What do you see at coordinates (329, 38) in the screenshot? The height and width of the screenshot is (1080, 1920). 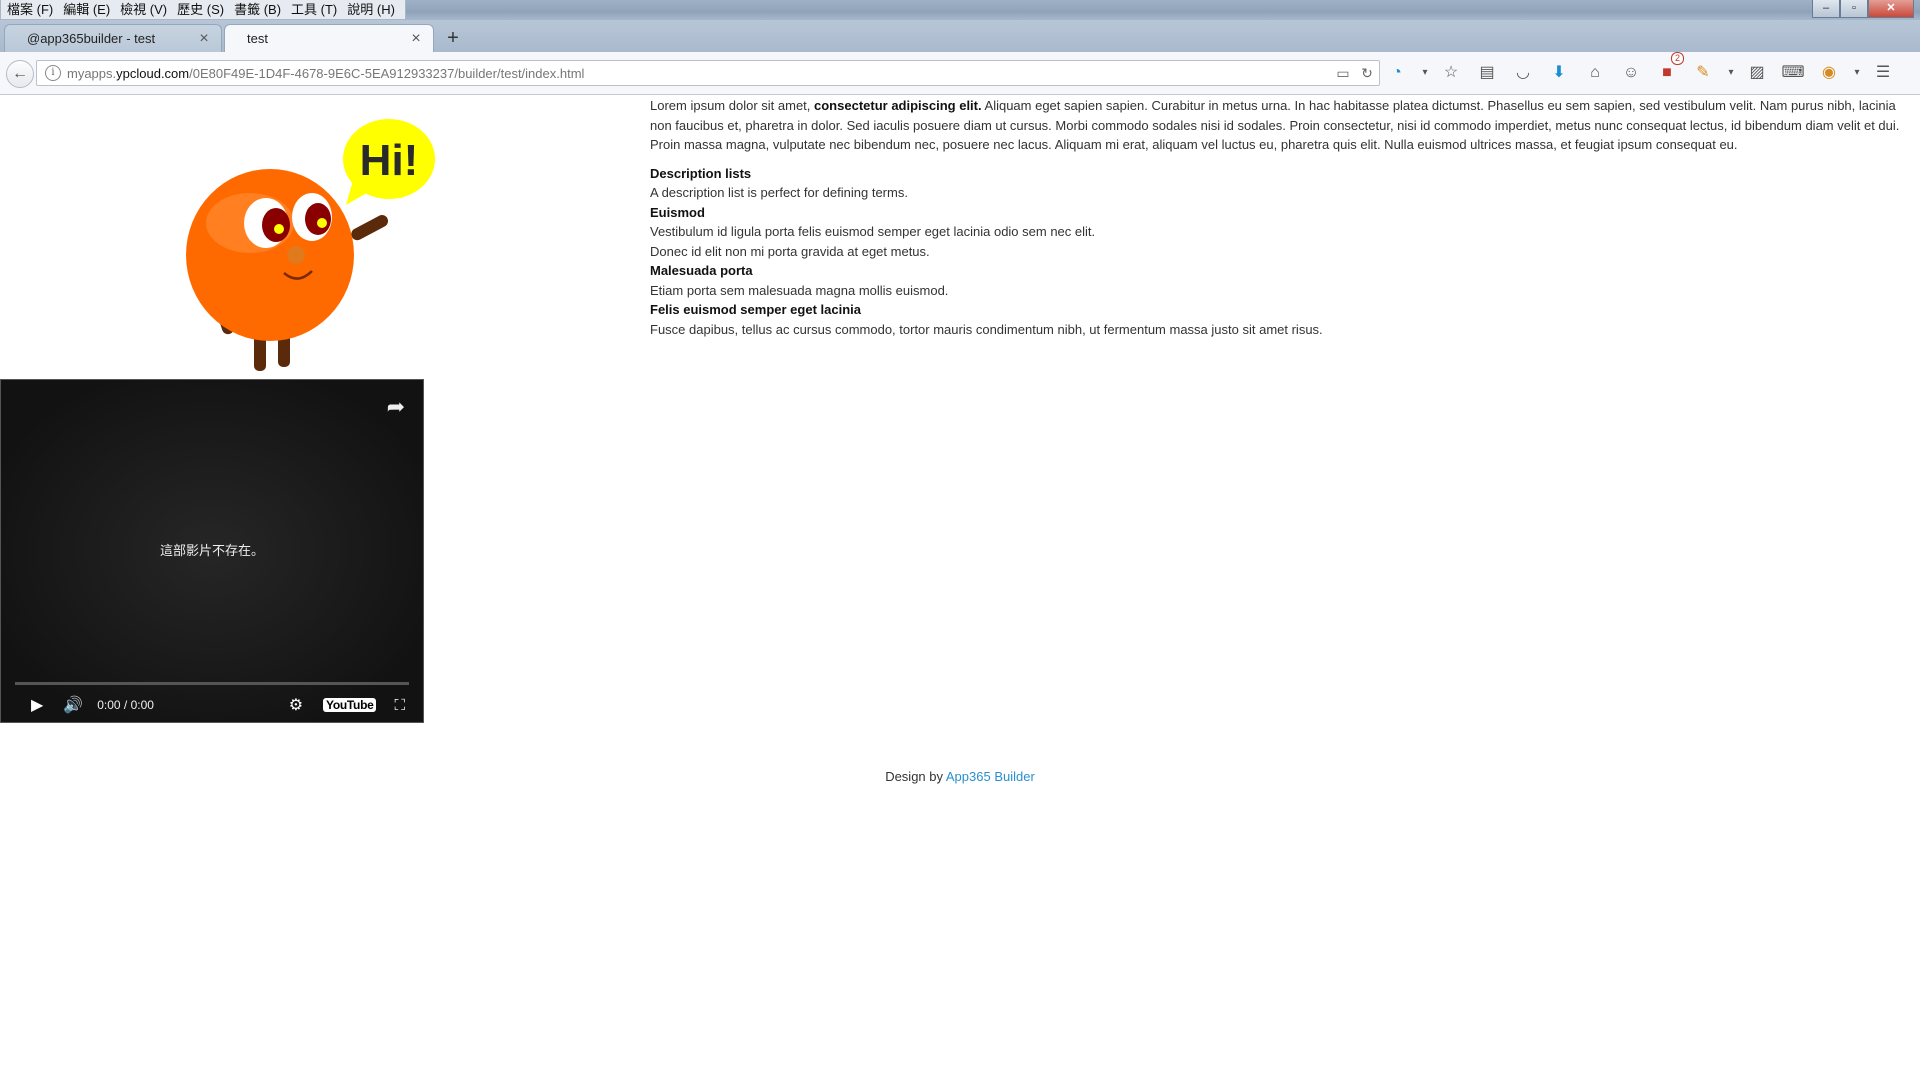 I see `tab-test: test ×` at bounding box center [329, 38].